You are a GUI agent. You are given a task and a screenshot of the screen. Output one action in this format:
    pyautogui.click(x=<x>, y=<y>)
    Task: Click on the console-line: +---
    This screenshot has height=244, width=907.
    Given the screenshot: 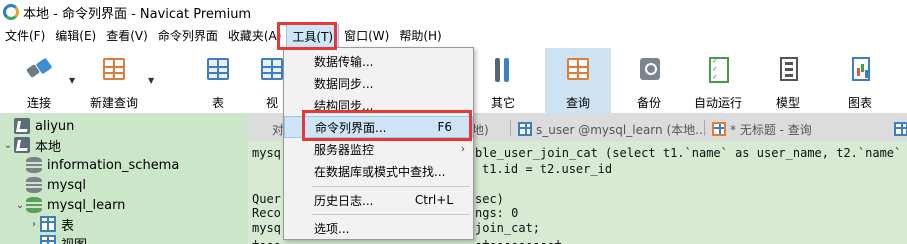 What is the action you would take?
    pyautogui.click(x=266, y=240)
    